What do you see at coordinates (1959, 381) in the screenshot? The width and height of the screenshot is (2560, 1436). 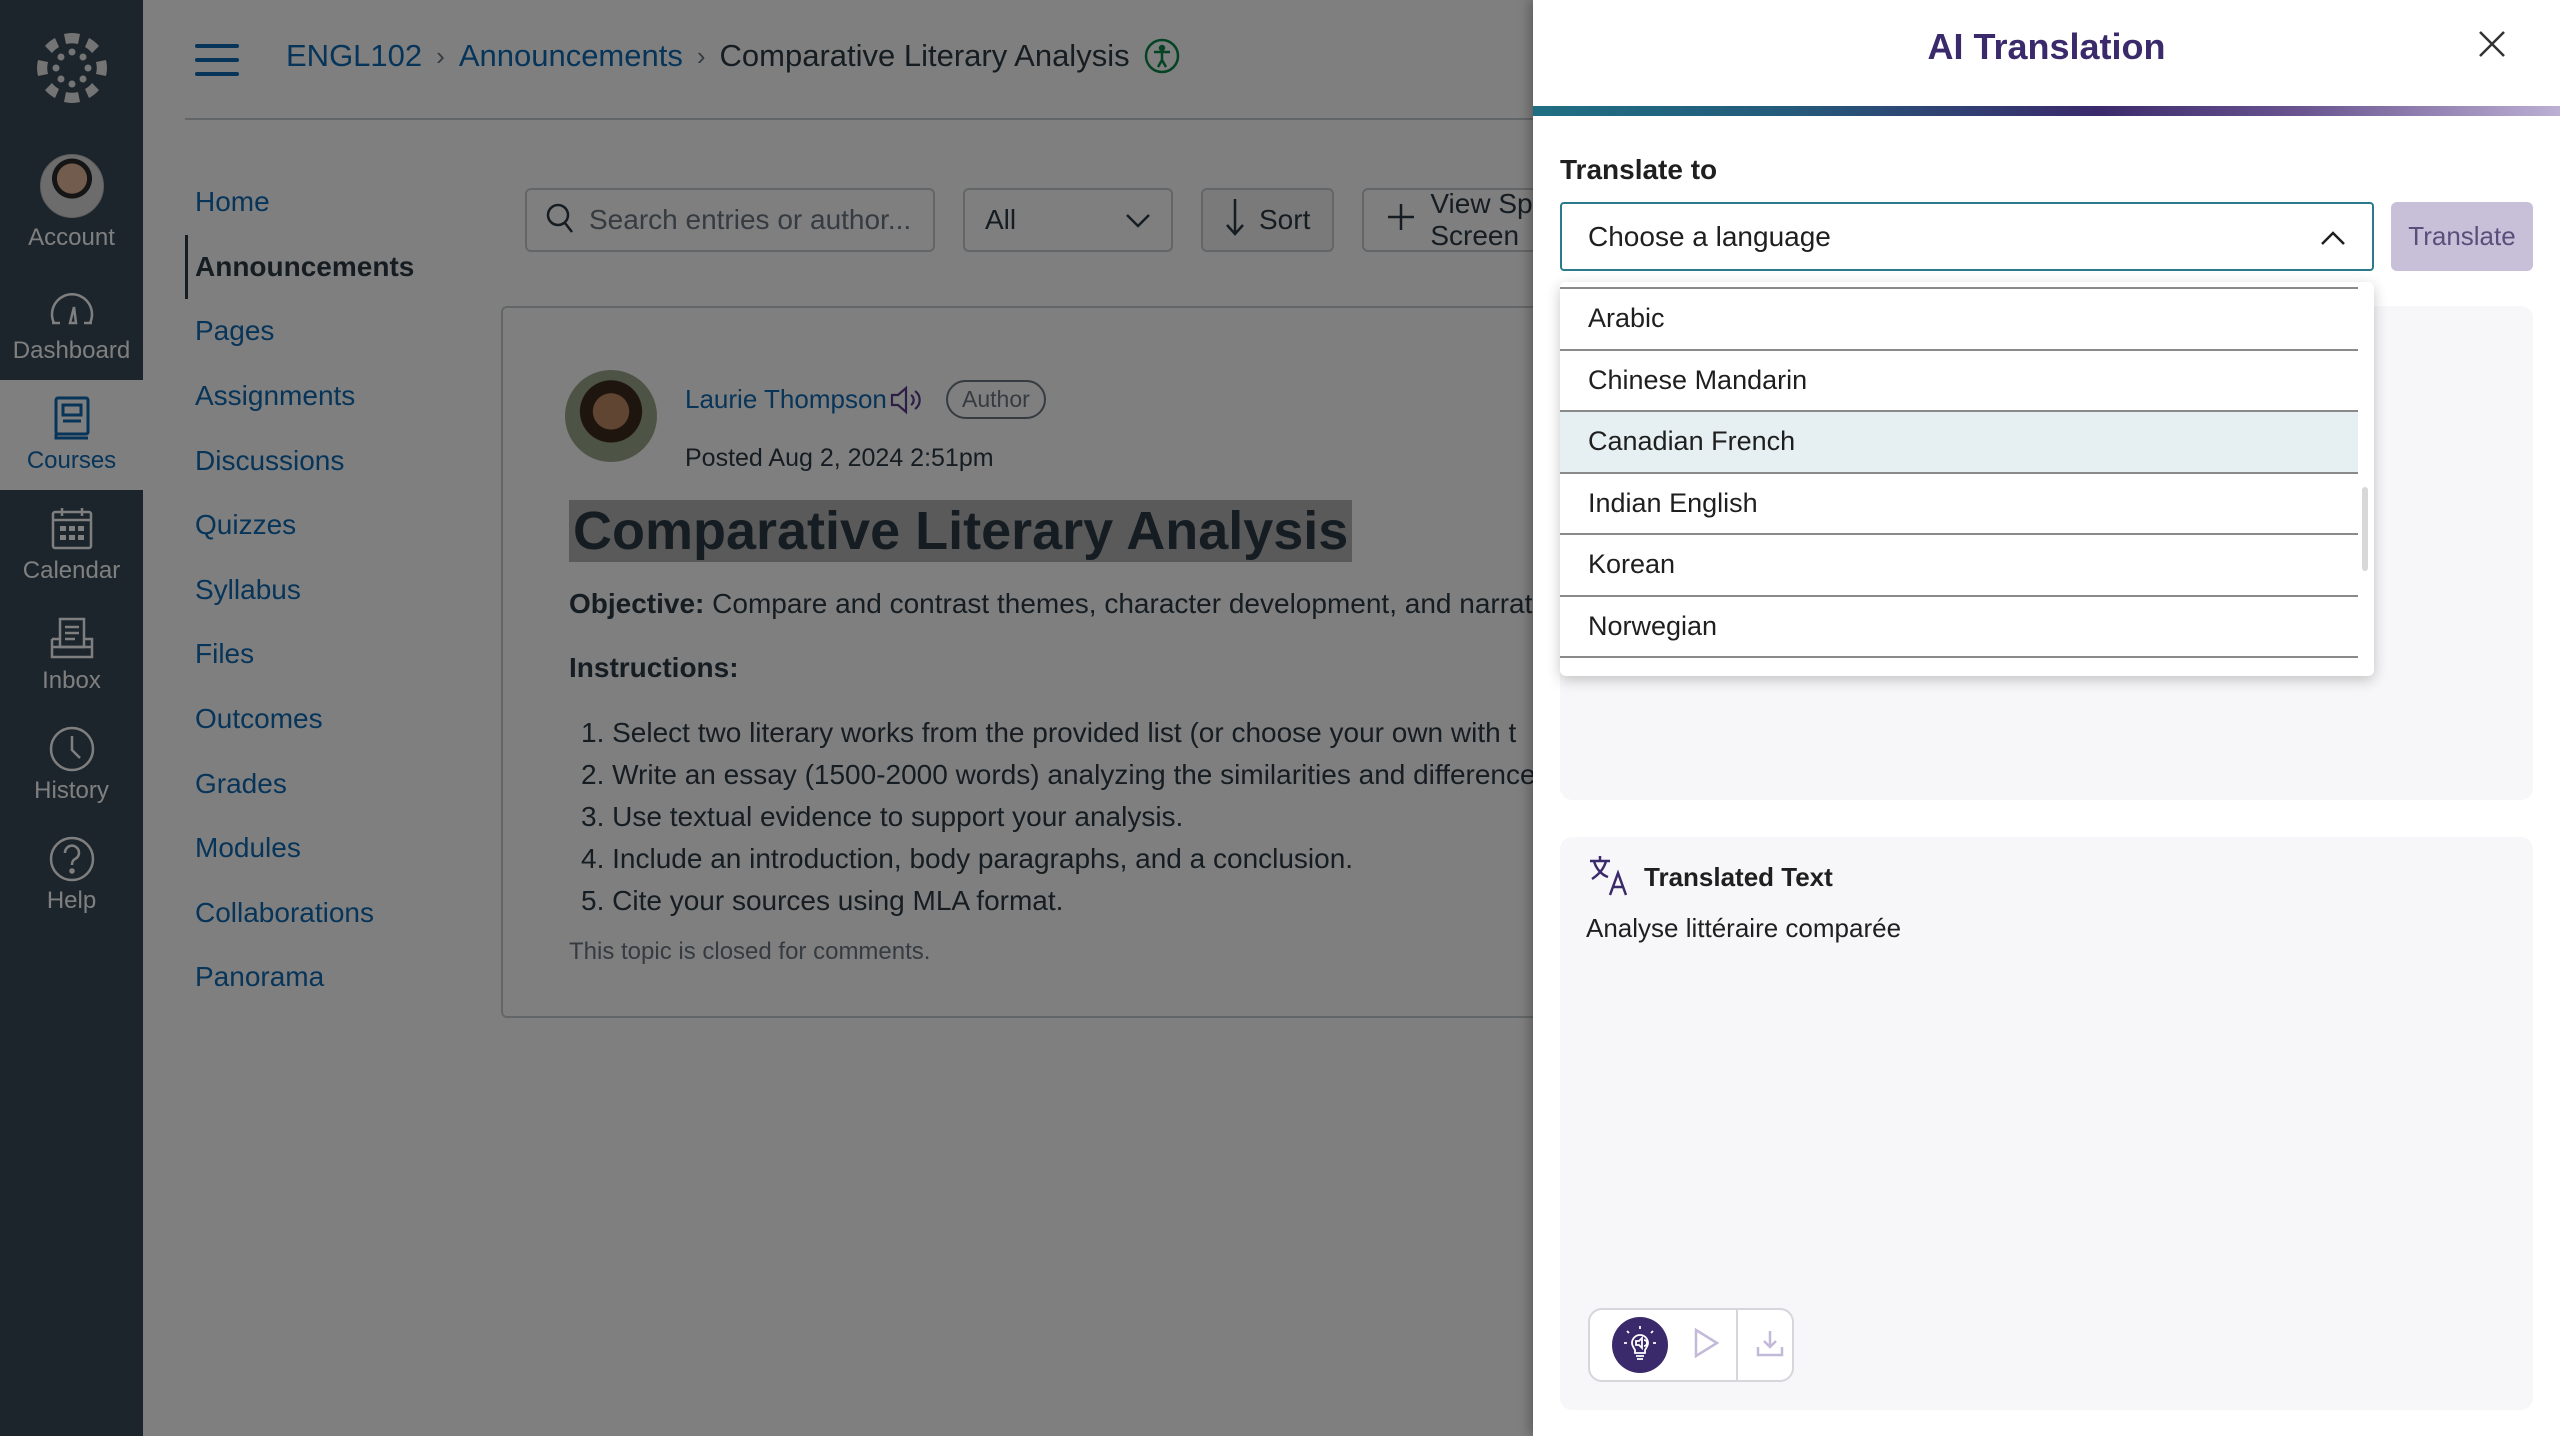 I see `language-option-chinese-mandarin: Chinese Mandarin` at bounding box center [1959, 381].